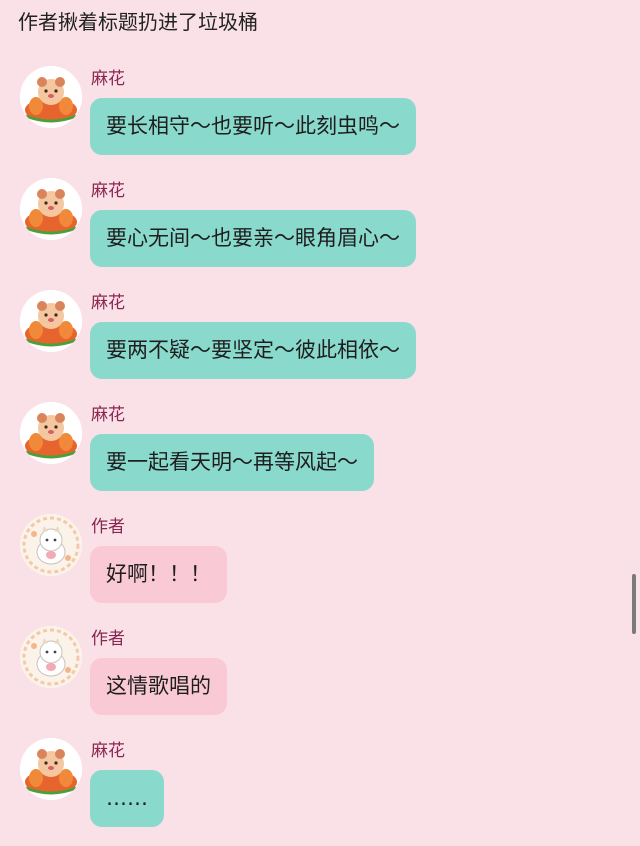  I want to click on message-bubble: 好啊！！！, so click(158, 574).